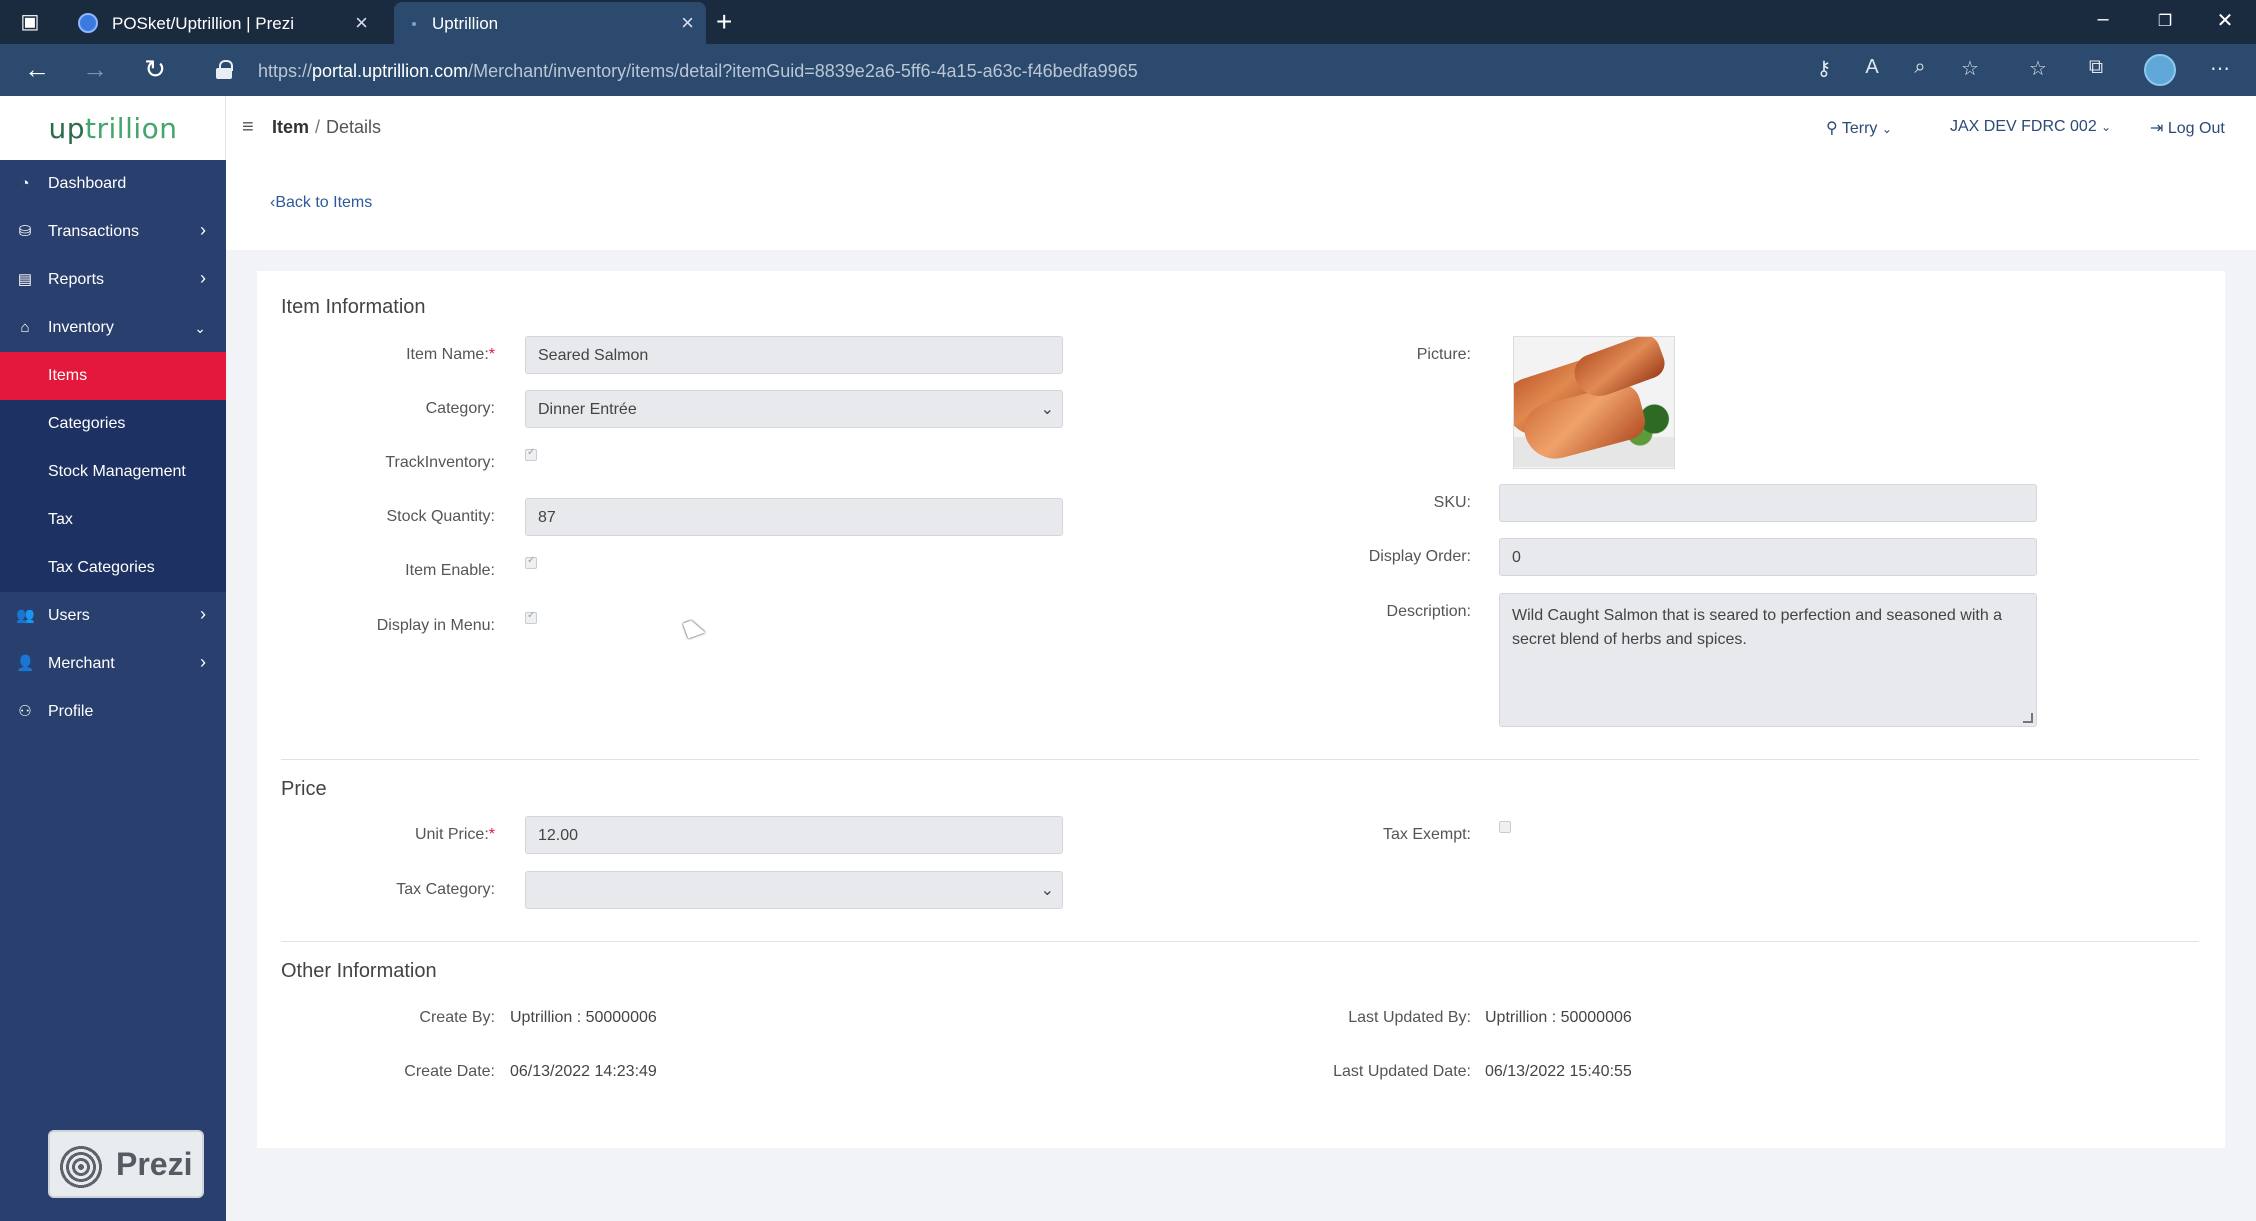 This screenshot has width=2256, height=1221. Describe the element at coordinates (113, 232) in the screenshot. I see `sidebar-item-transactions: ⛁ Transactions ›` at that location.